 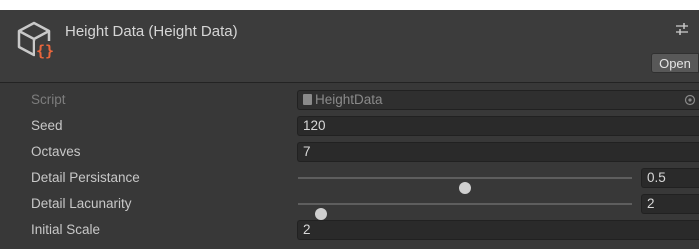 What do you see at coordinates (465, 185) in the screenshot?
I see `detail-persistance-slider` at bounding box center [465, 185].